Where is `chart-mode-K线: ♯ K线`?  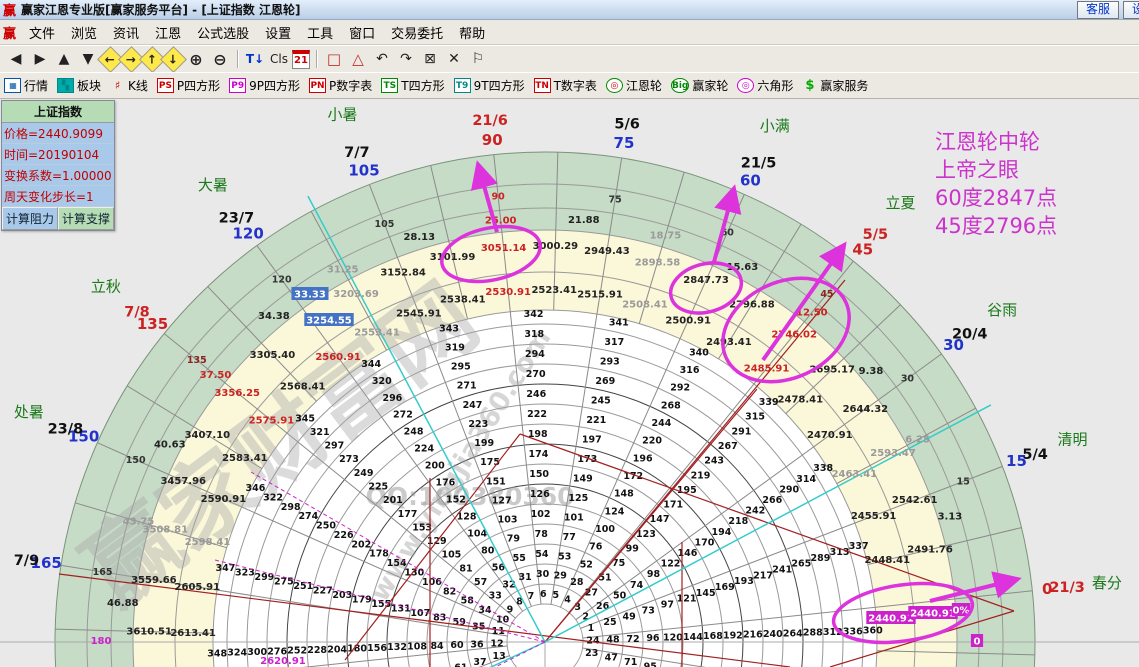
chart-mode-K线: ♯ K线 is located at coordinates (129, 85).